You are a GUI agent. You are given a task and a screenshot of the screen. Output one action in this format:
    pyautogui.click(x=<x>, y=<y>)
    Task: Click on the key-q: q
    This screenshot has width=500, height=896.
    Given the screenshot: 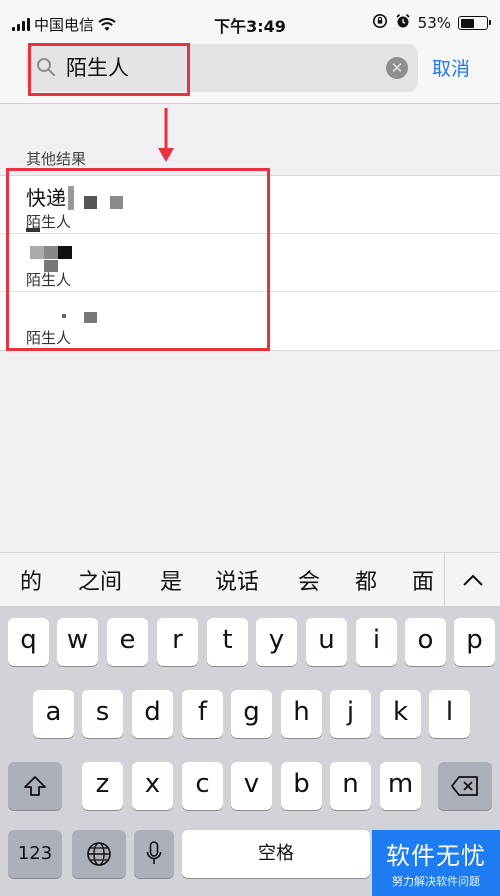 What is the action you would take?
    pyautogui.click(x=28, y=642)
    